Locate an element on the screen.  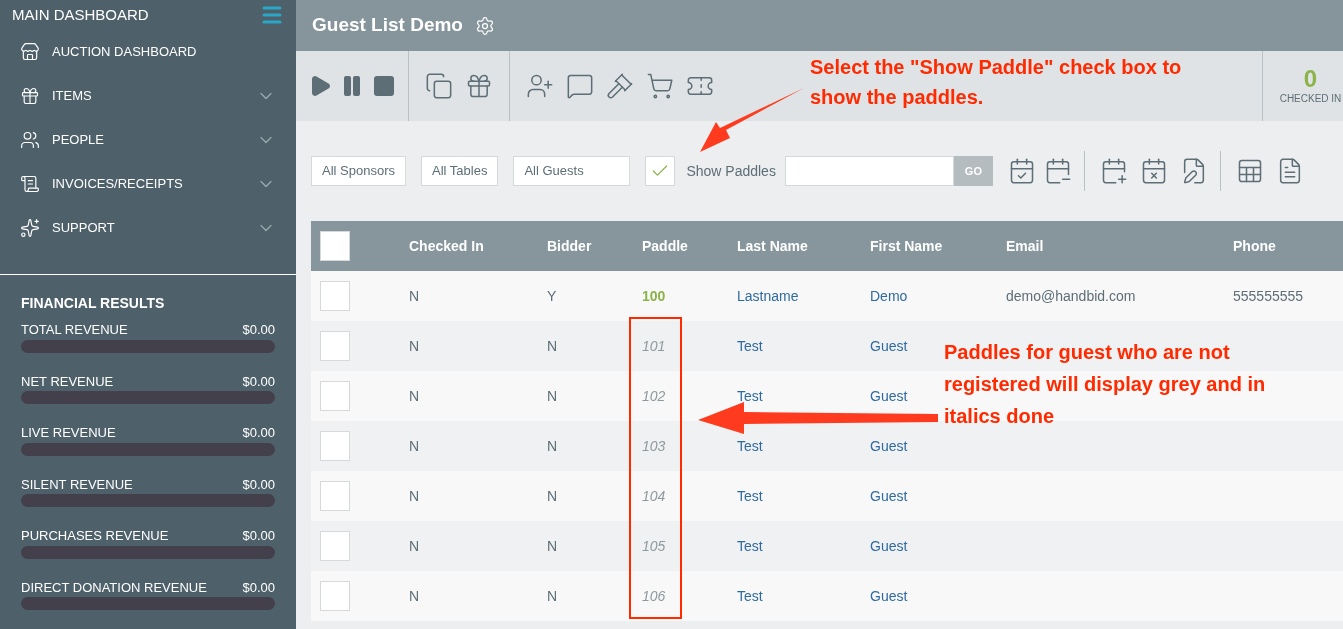
column-header: Paddle is located at coordinates (665, 245).